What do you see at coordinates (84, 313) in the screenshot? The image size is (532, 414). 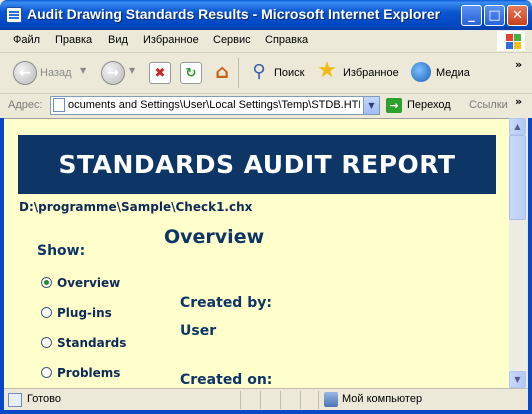 I see `radio-label: Plug-ins` at bounding box center [84, 313].